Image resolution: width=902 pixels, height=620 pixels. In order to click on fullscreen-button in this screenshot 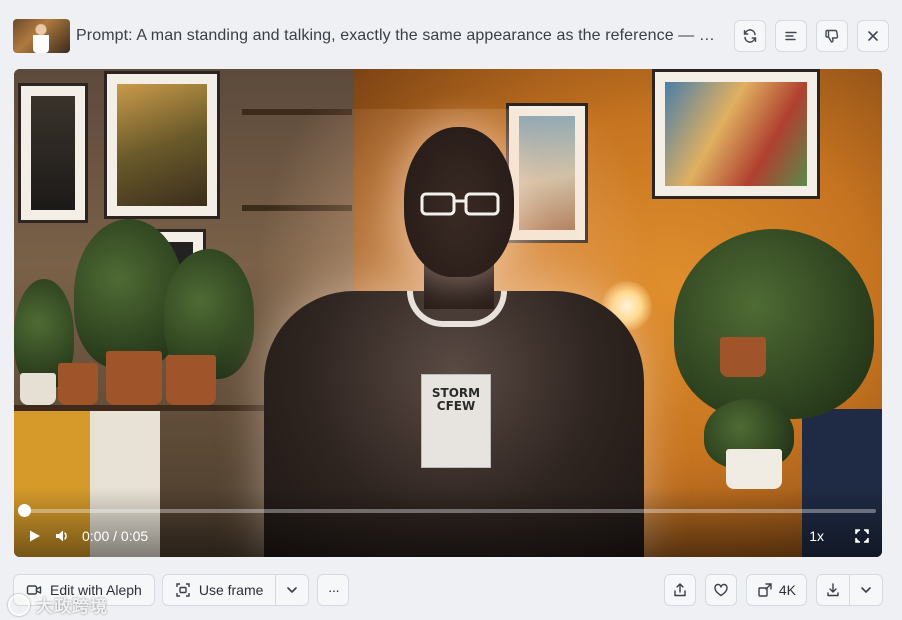, I will do `click(862, 536)`.